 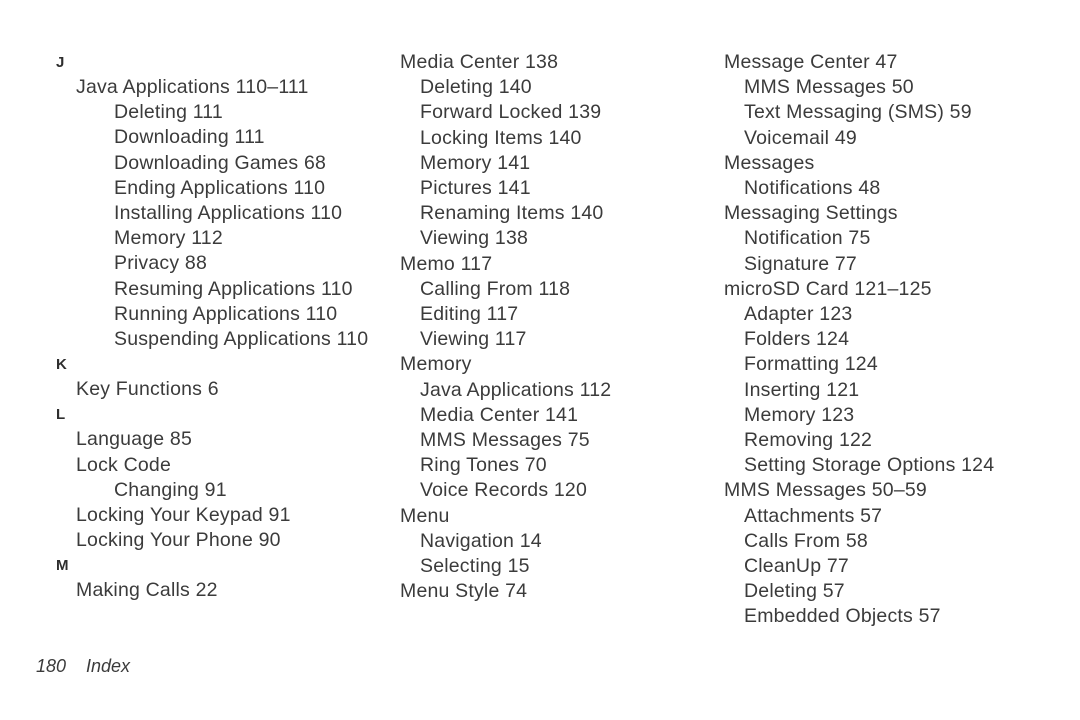 What do you see at coordinates (231, 465) in the screenshot?
I see `index-entry: Lock Code` at bounding box center [231, 465].